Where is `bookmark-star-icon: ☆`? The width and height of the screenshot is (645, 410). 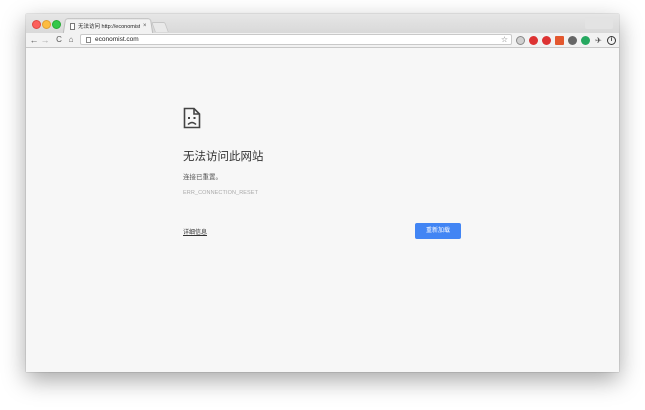
bookmark-star-icon: ☆ is located at coordinates (504, 39).